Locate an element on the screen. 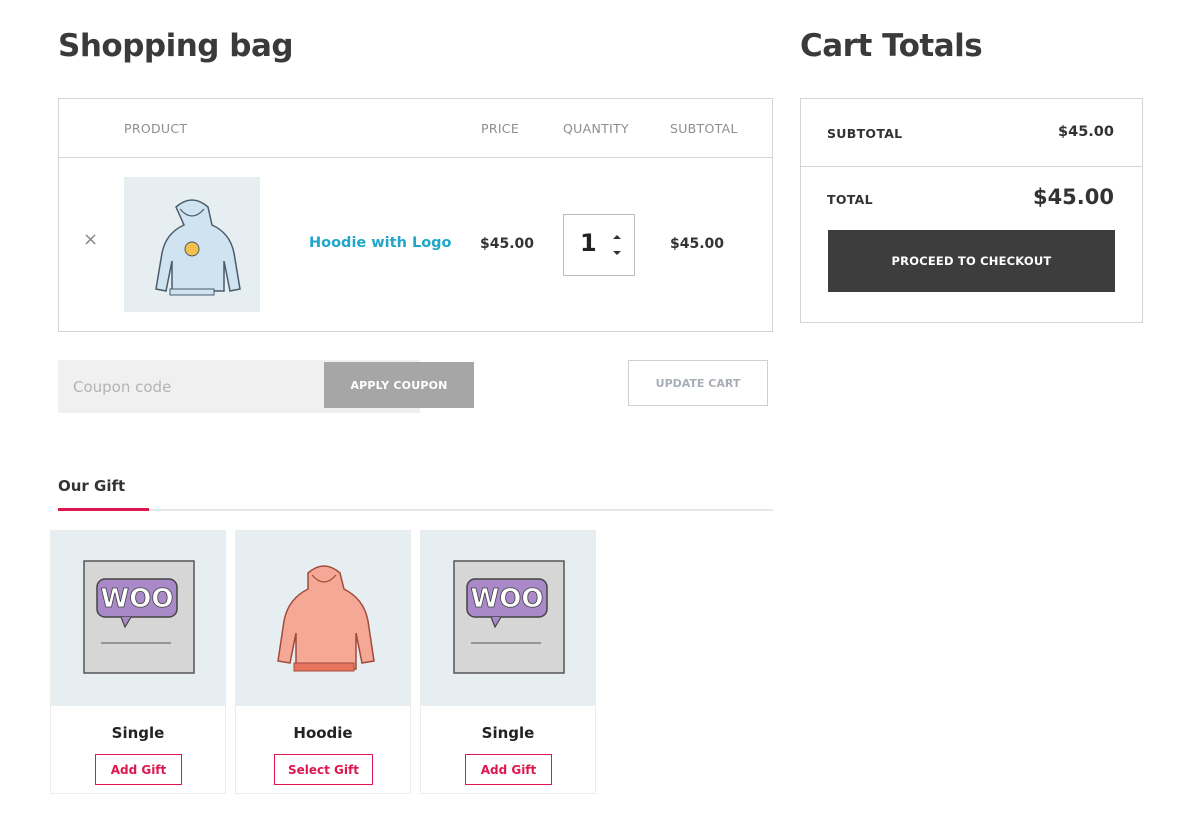 This screenshot has width=1200, height=838. gift-name: Hoodie is located at coordinates (323, 733).